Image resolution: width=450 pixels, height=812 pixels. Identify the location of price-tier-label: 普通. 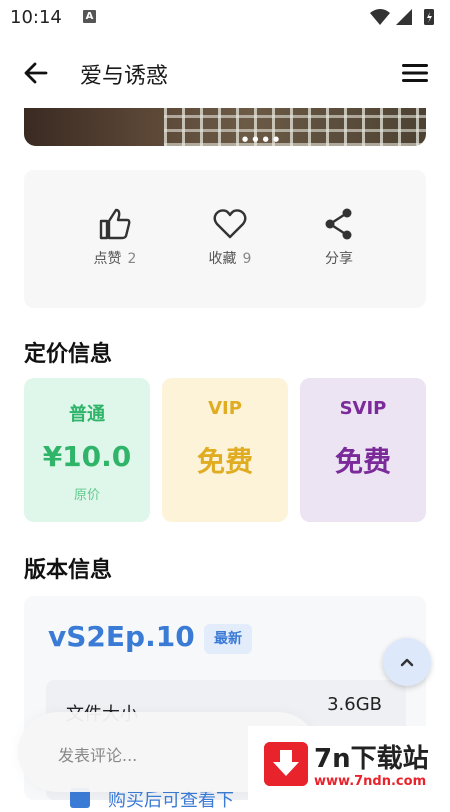
(87, 414).